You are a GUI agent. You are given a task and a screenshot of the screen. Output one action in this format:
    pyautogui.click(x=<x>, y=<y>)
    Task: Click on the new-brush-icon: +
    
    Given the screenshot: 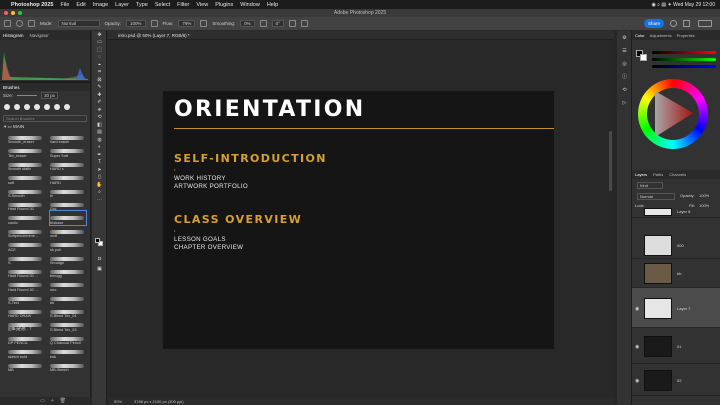 What is the action you would take?
    pyautogui.click(x=52, y=401)
    